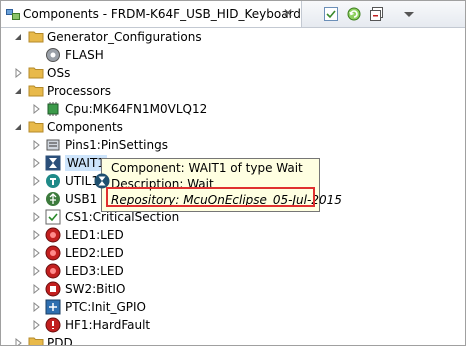 Image resolution: width=466 pixels, height=346 pixels. Describe the element at coordinates (288, 13) in the screenshot. I see `close-icon: ✕` at that location.